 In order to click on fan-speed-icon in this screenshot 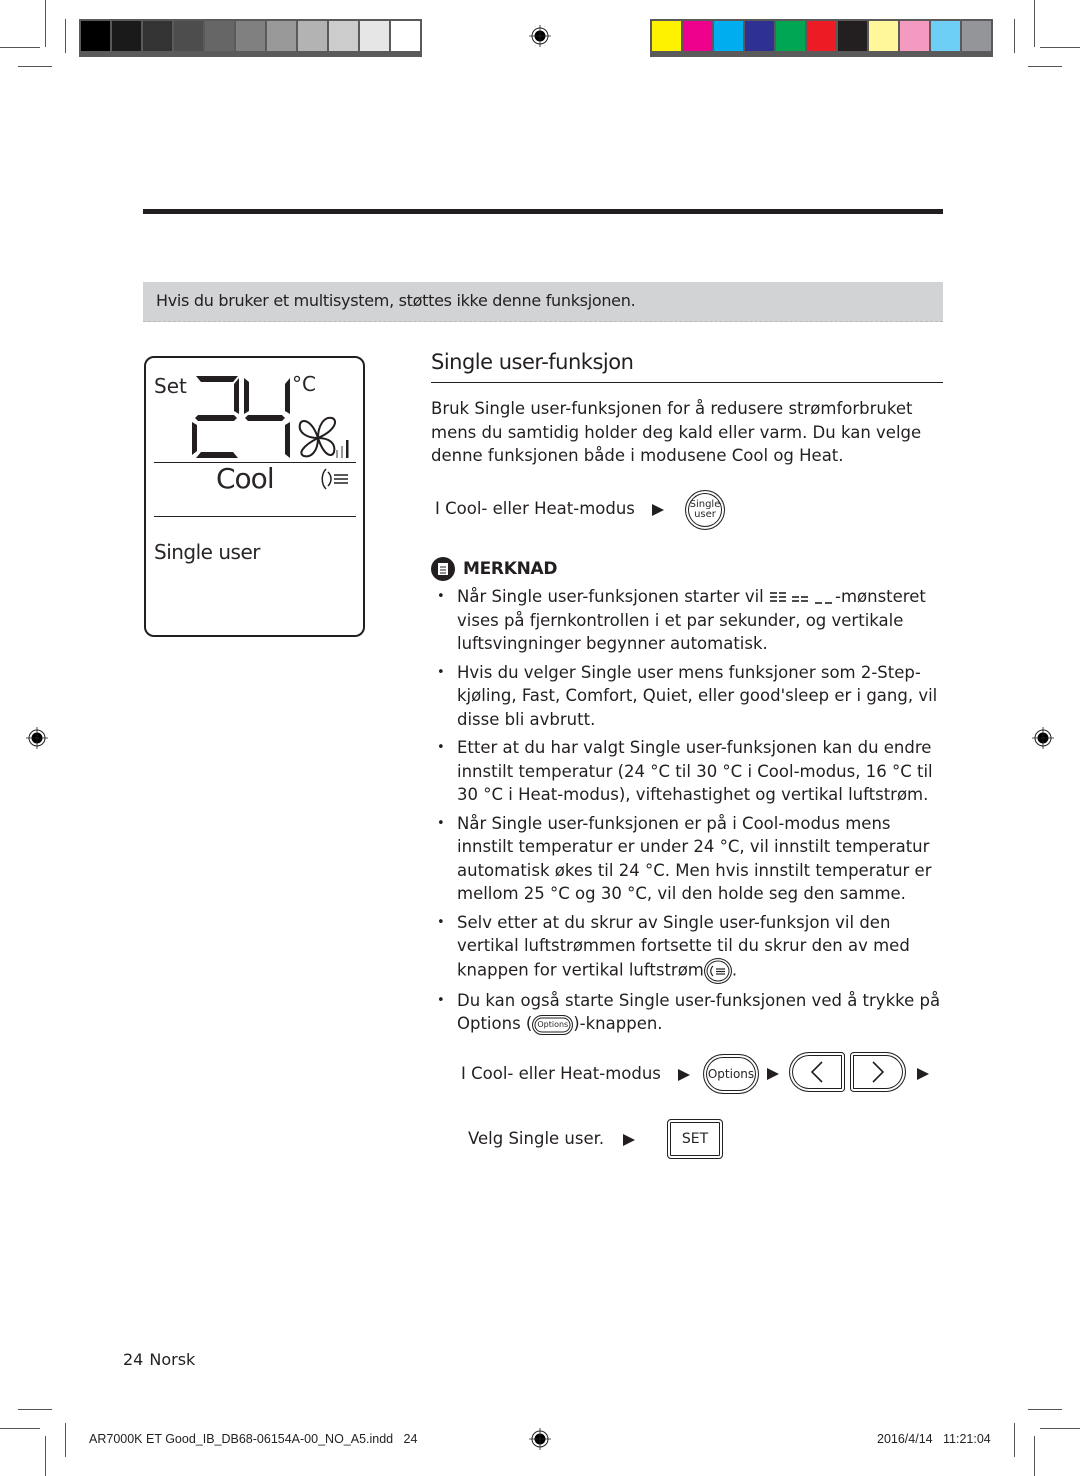, I will do `click(323, 437)`.